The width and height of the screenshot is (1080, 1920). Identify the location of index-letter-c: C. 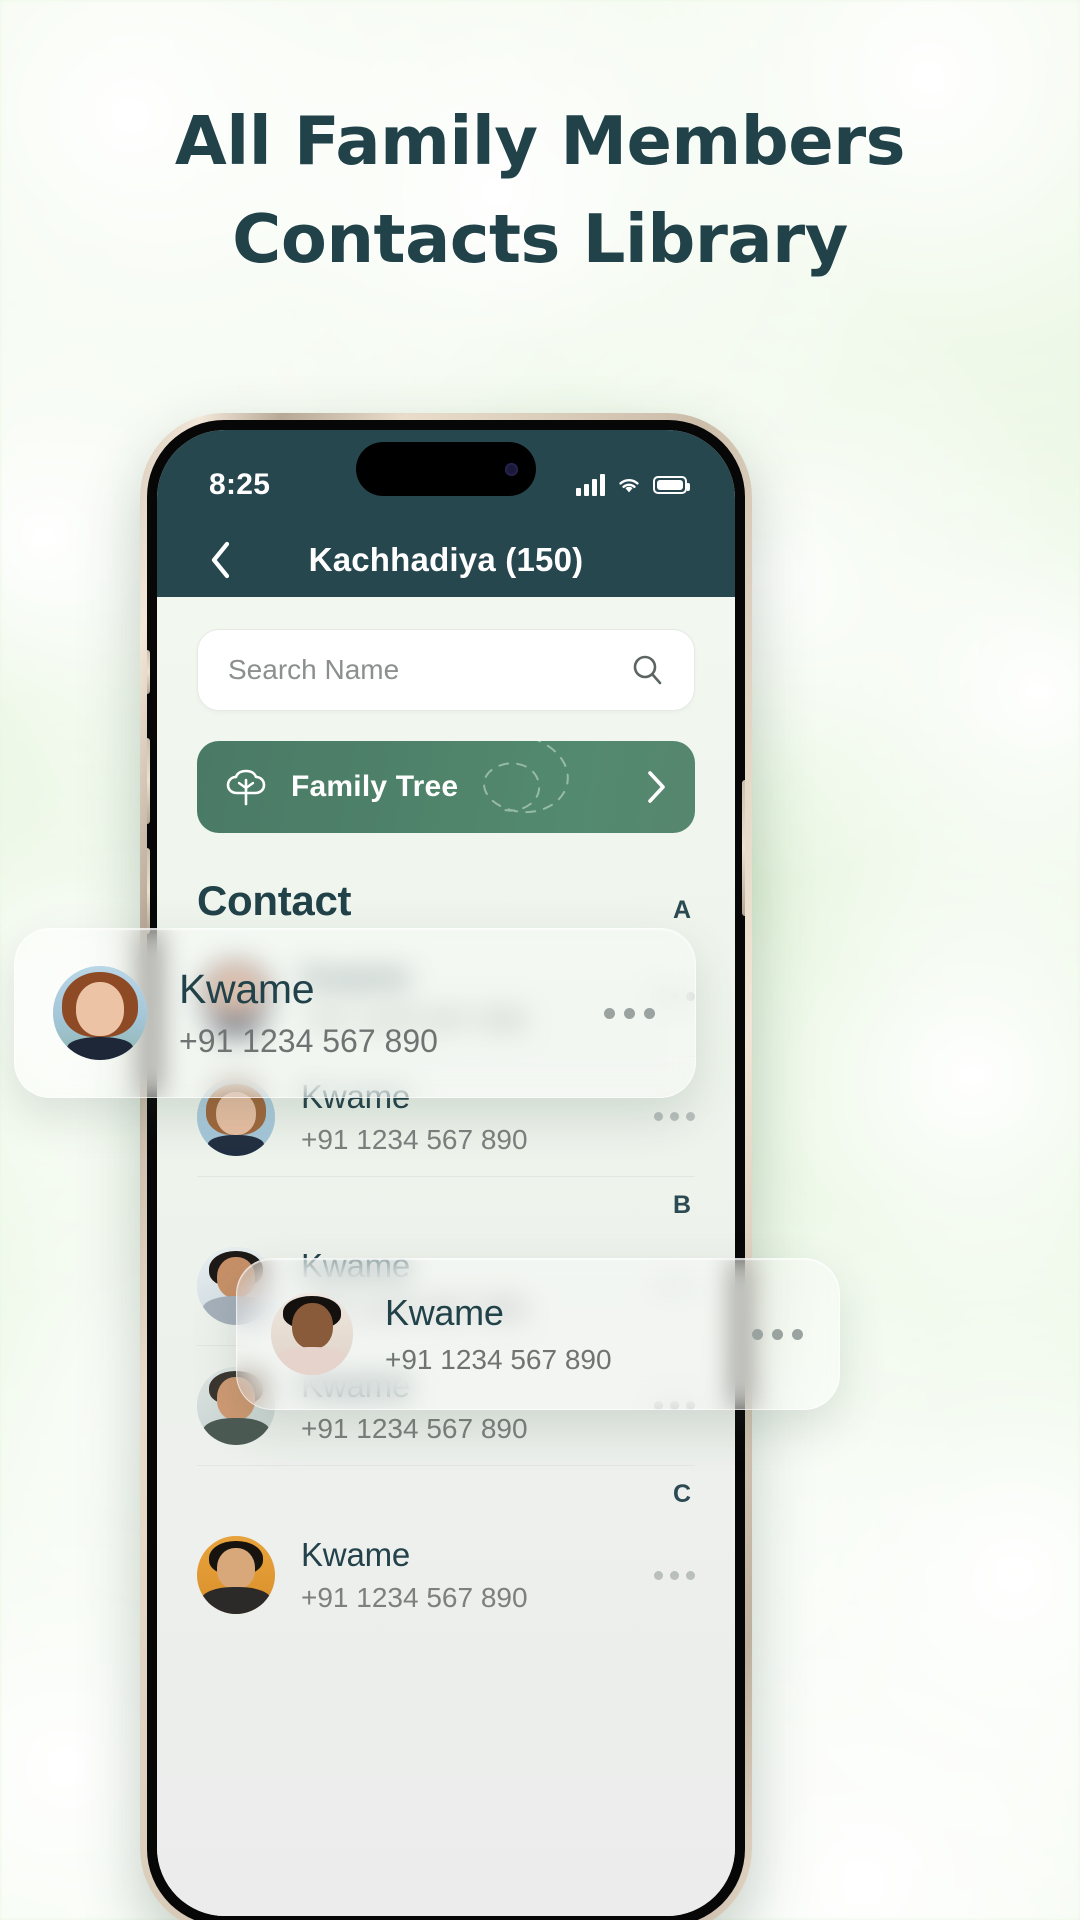
(446, 1490).